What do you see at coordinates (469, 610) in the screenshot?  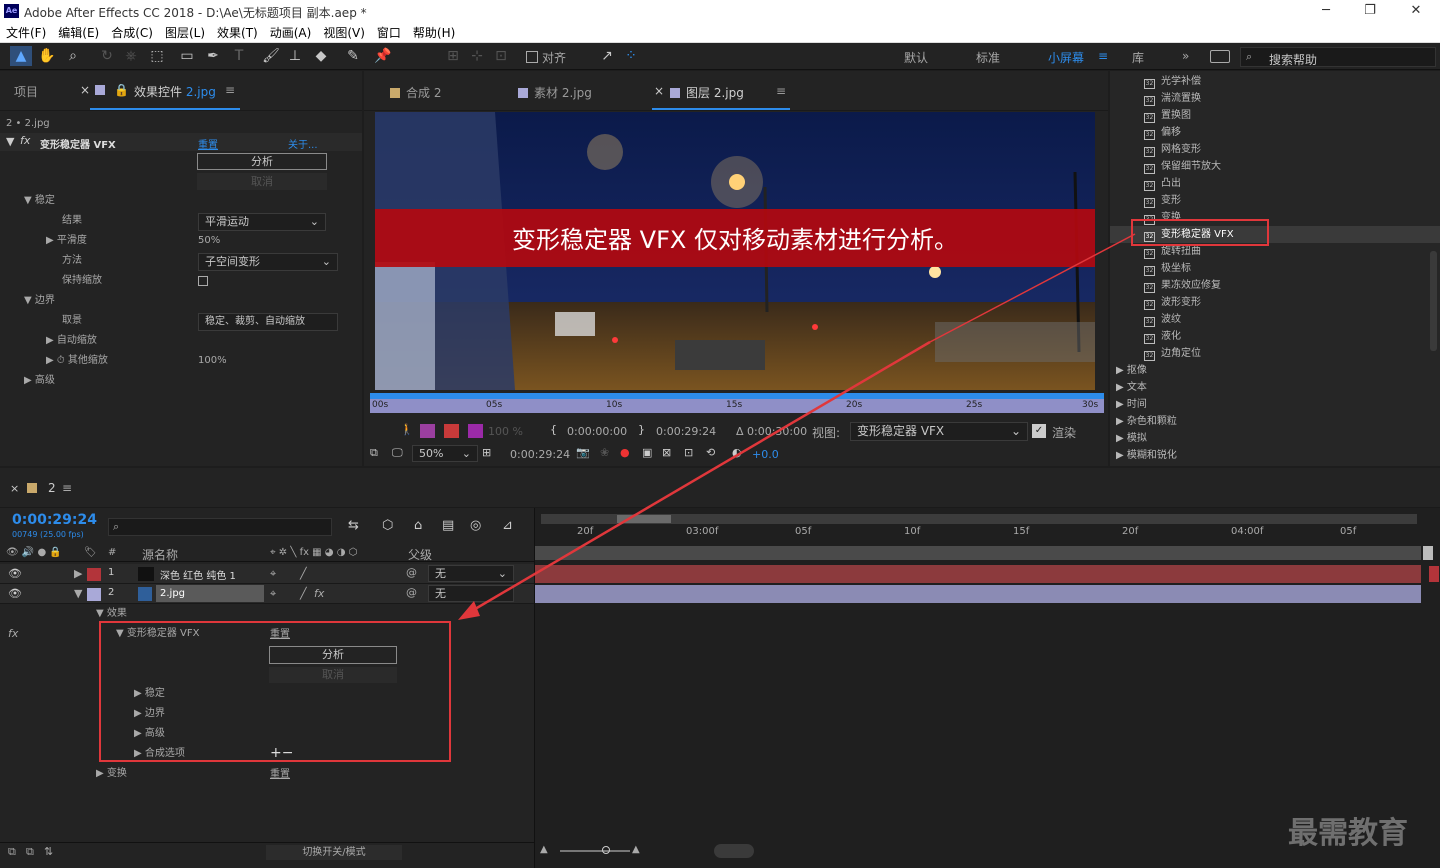 I see `arrow-head` at bounding box center [469, 610].